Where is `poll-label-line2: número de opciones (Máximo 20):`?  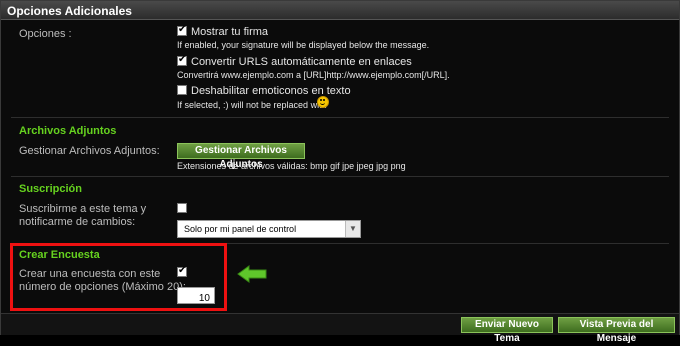 poll-label-line2: número de opciones (Máximo 20): is located at coordinates (102, 287).